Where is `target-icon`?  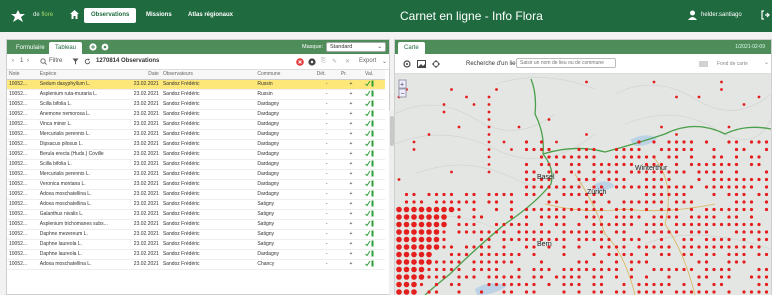
target-icon is located at coordinates (312, 62).